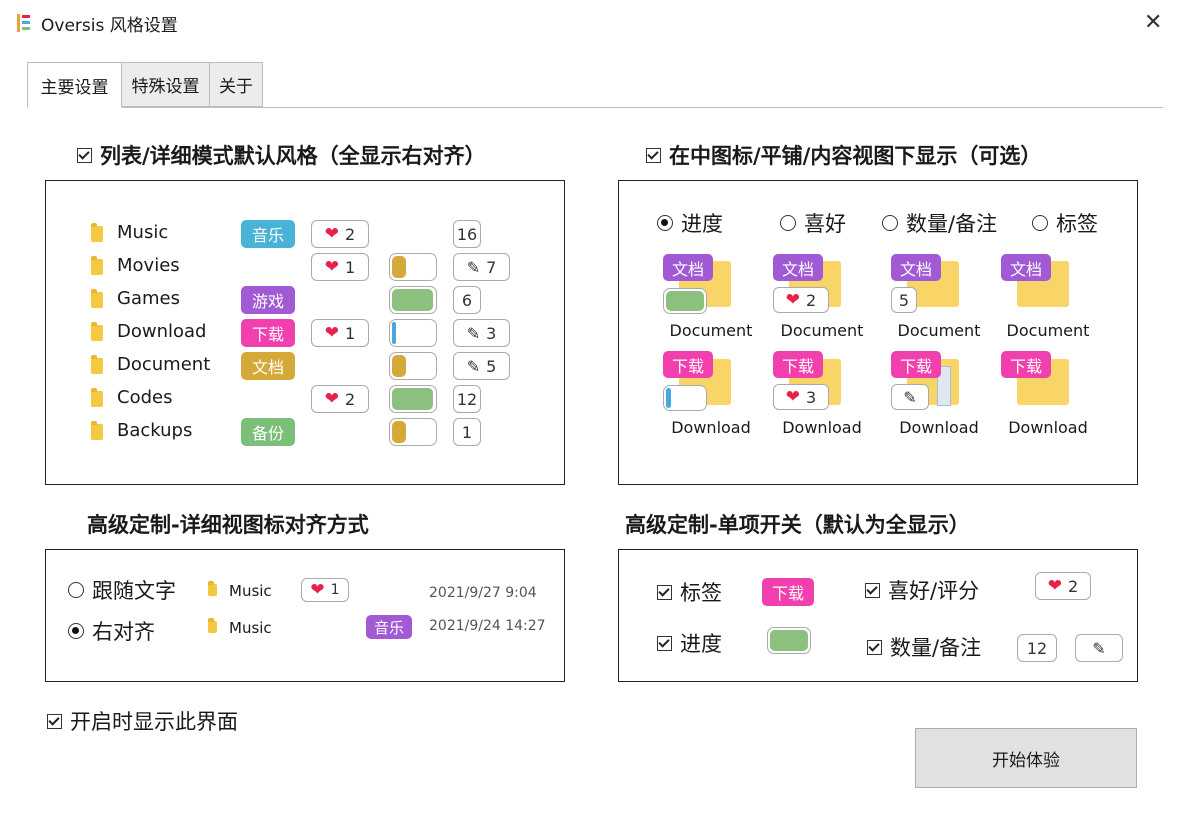  What do you see at coordinates (952, 224) in the screenshot?
I see `option-label: 数量/备注` at bounding box center [952, 224].